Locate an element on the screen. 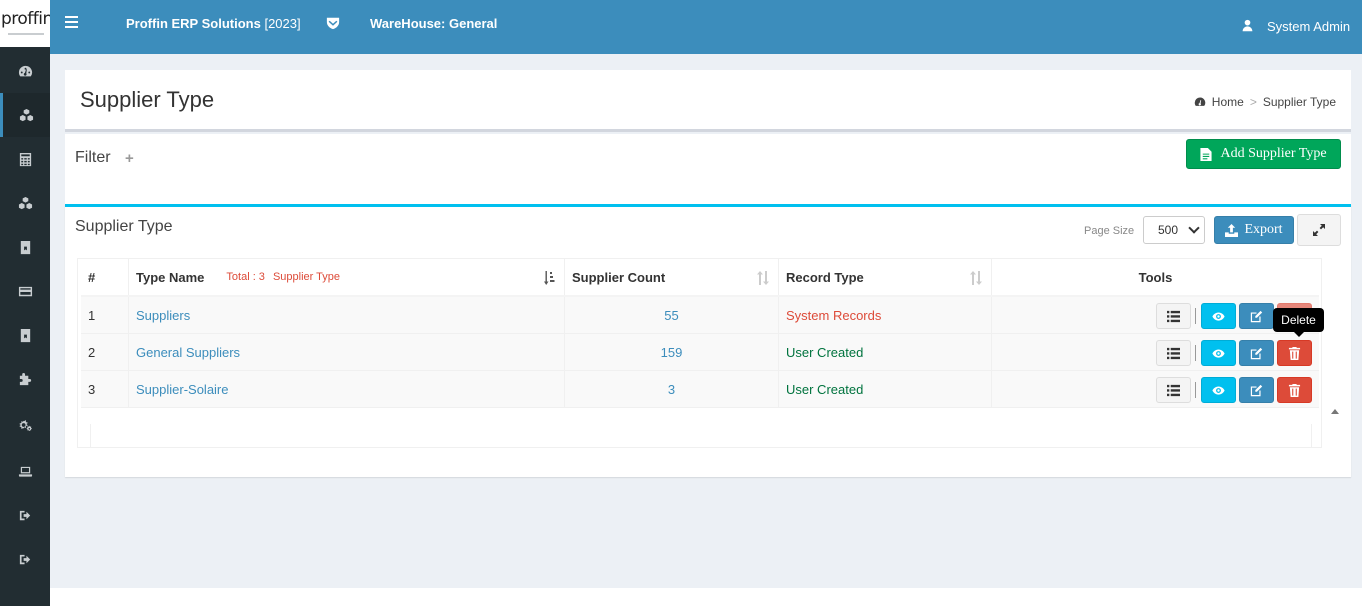  filter-box: Filter + Add Supplier Type is located at coordinates (708, 169).